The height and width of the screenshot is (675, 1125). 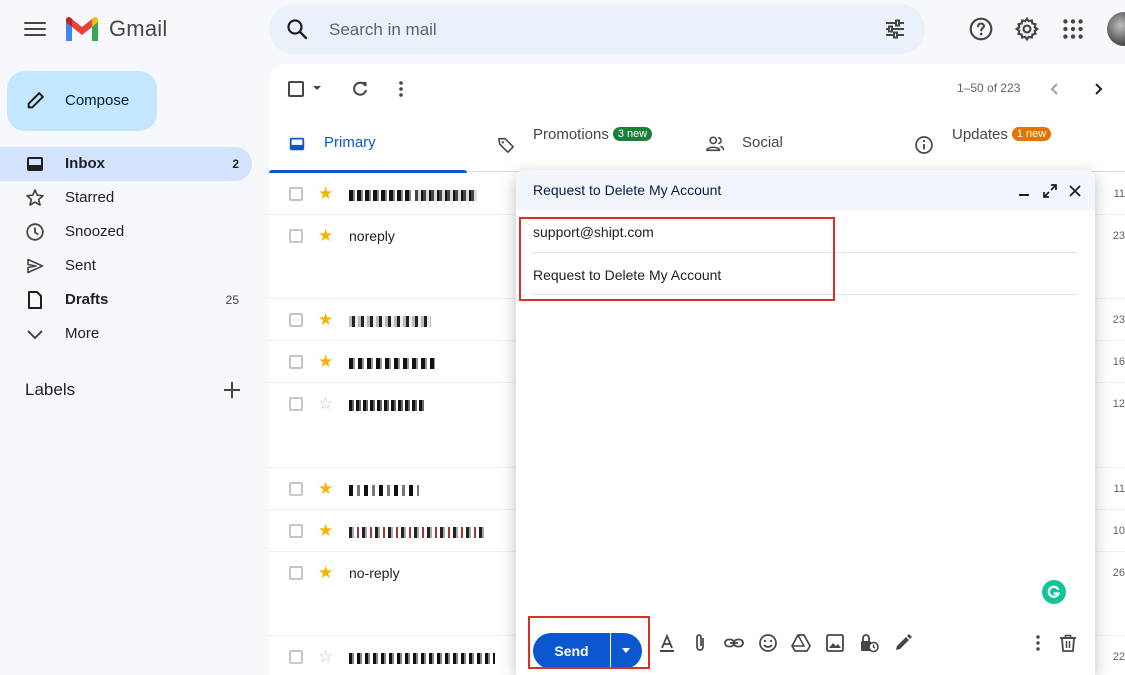 I want to click on insert-photo-icon, so click(x=835, y=643).